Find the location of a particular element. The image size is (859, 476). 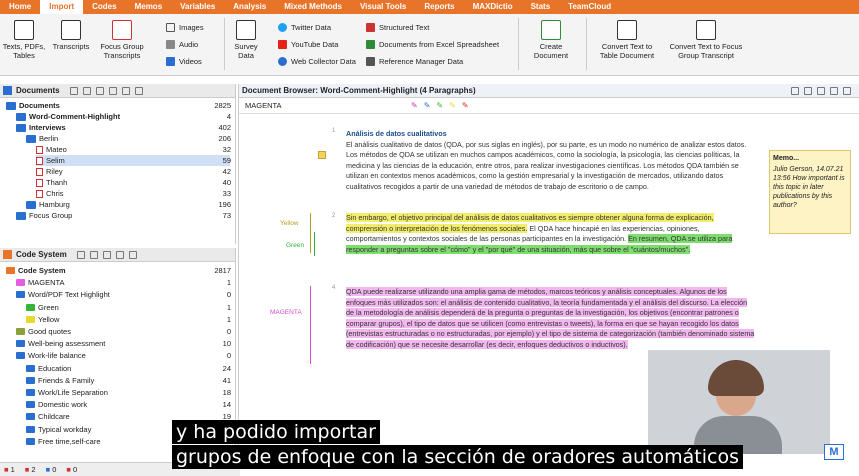

document-tree-row: Focus Group is located at coordinates (44, 215).